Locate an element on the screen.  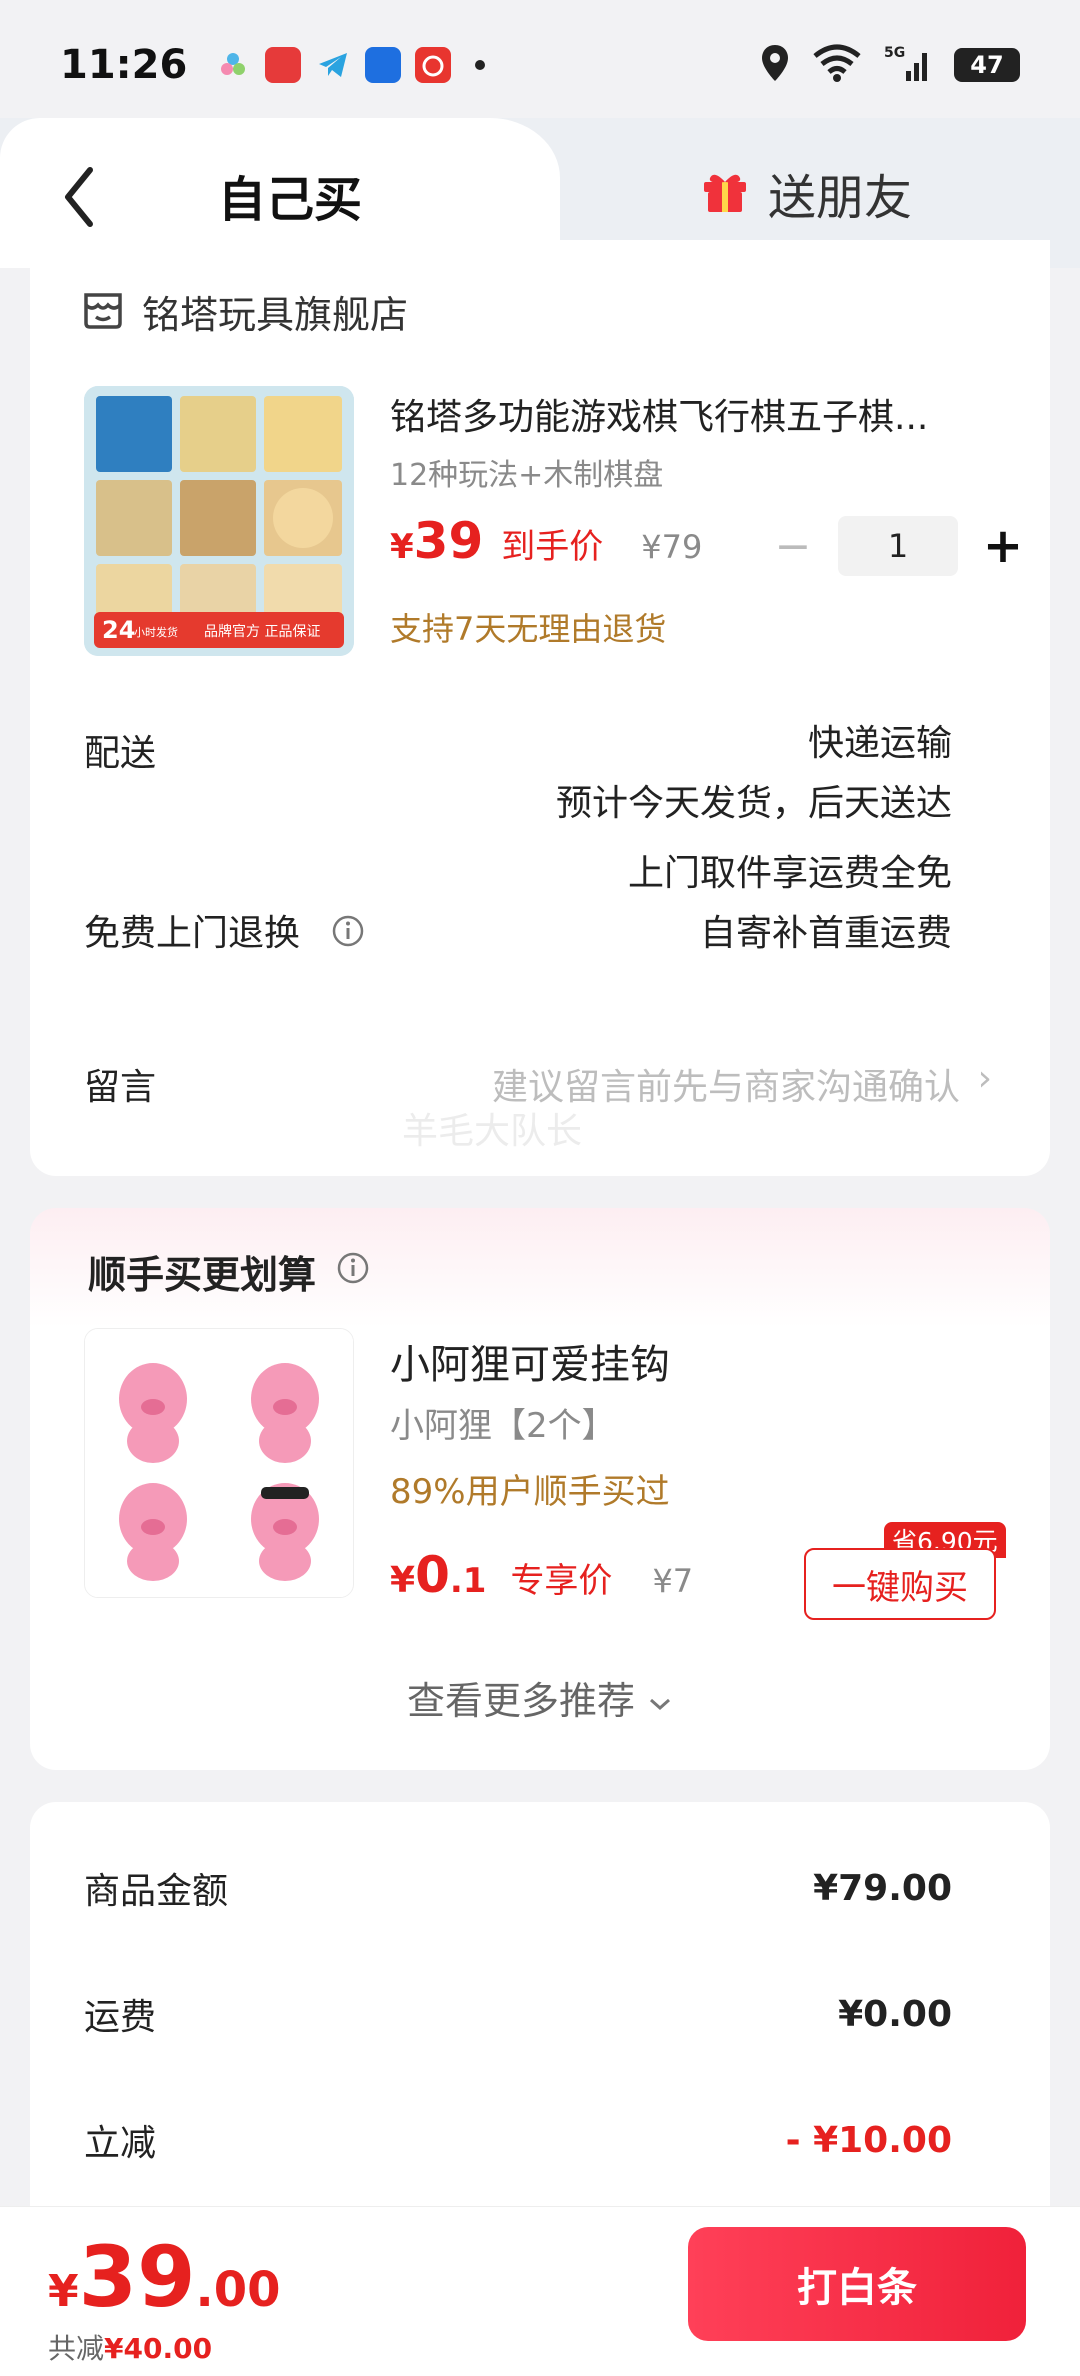
notification-dot is located at coordinates (480, 65).